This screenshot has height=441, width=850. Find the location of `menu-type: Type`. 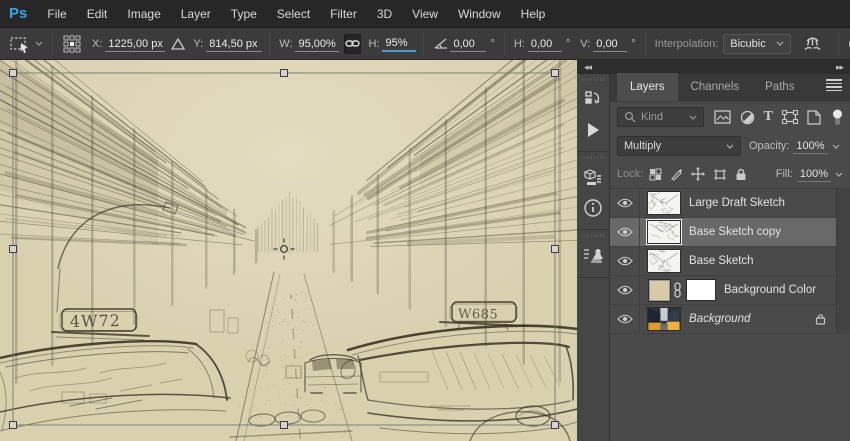

menu-type: Type is located at coordinates (244, 14).